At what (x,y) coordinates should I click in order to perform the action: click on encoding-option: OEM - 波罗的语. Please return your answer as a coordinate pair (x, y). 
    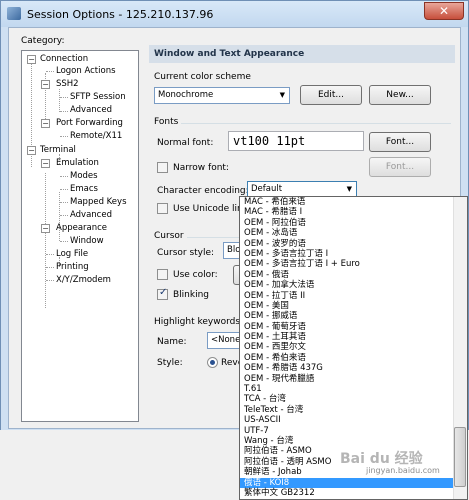
    Looking at the image, I should click on (353, 244).